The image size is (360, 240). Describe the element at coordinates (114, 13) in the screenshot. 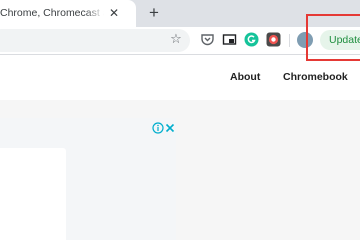

I see `tab-close-icon: ✕` at that location.